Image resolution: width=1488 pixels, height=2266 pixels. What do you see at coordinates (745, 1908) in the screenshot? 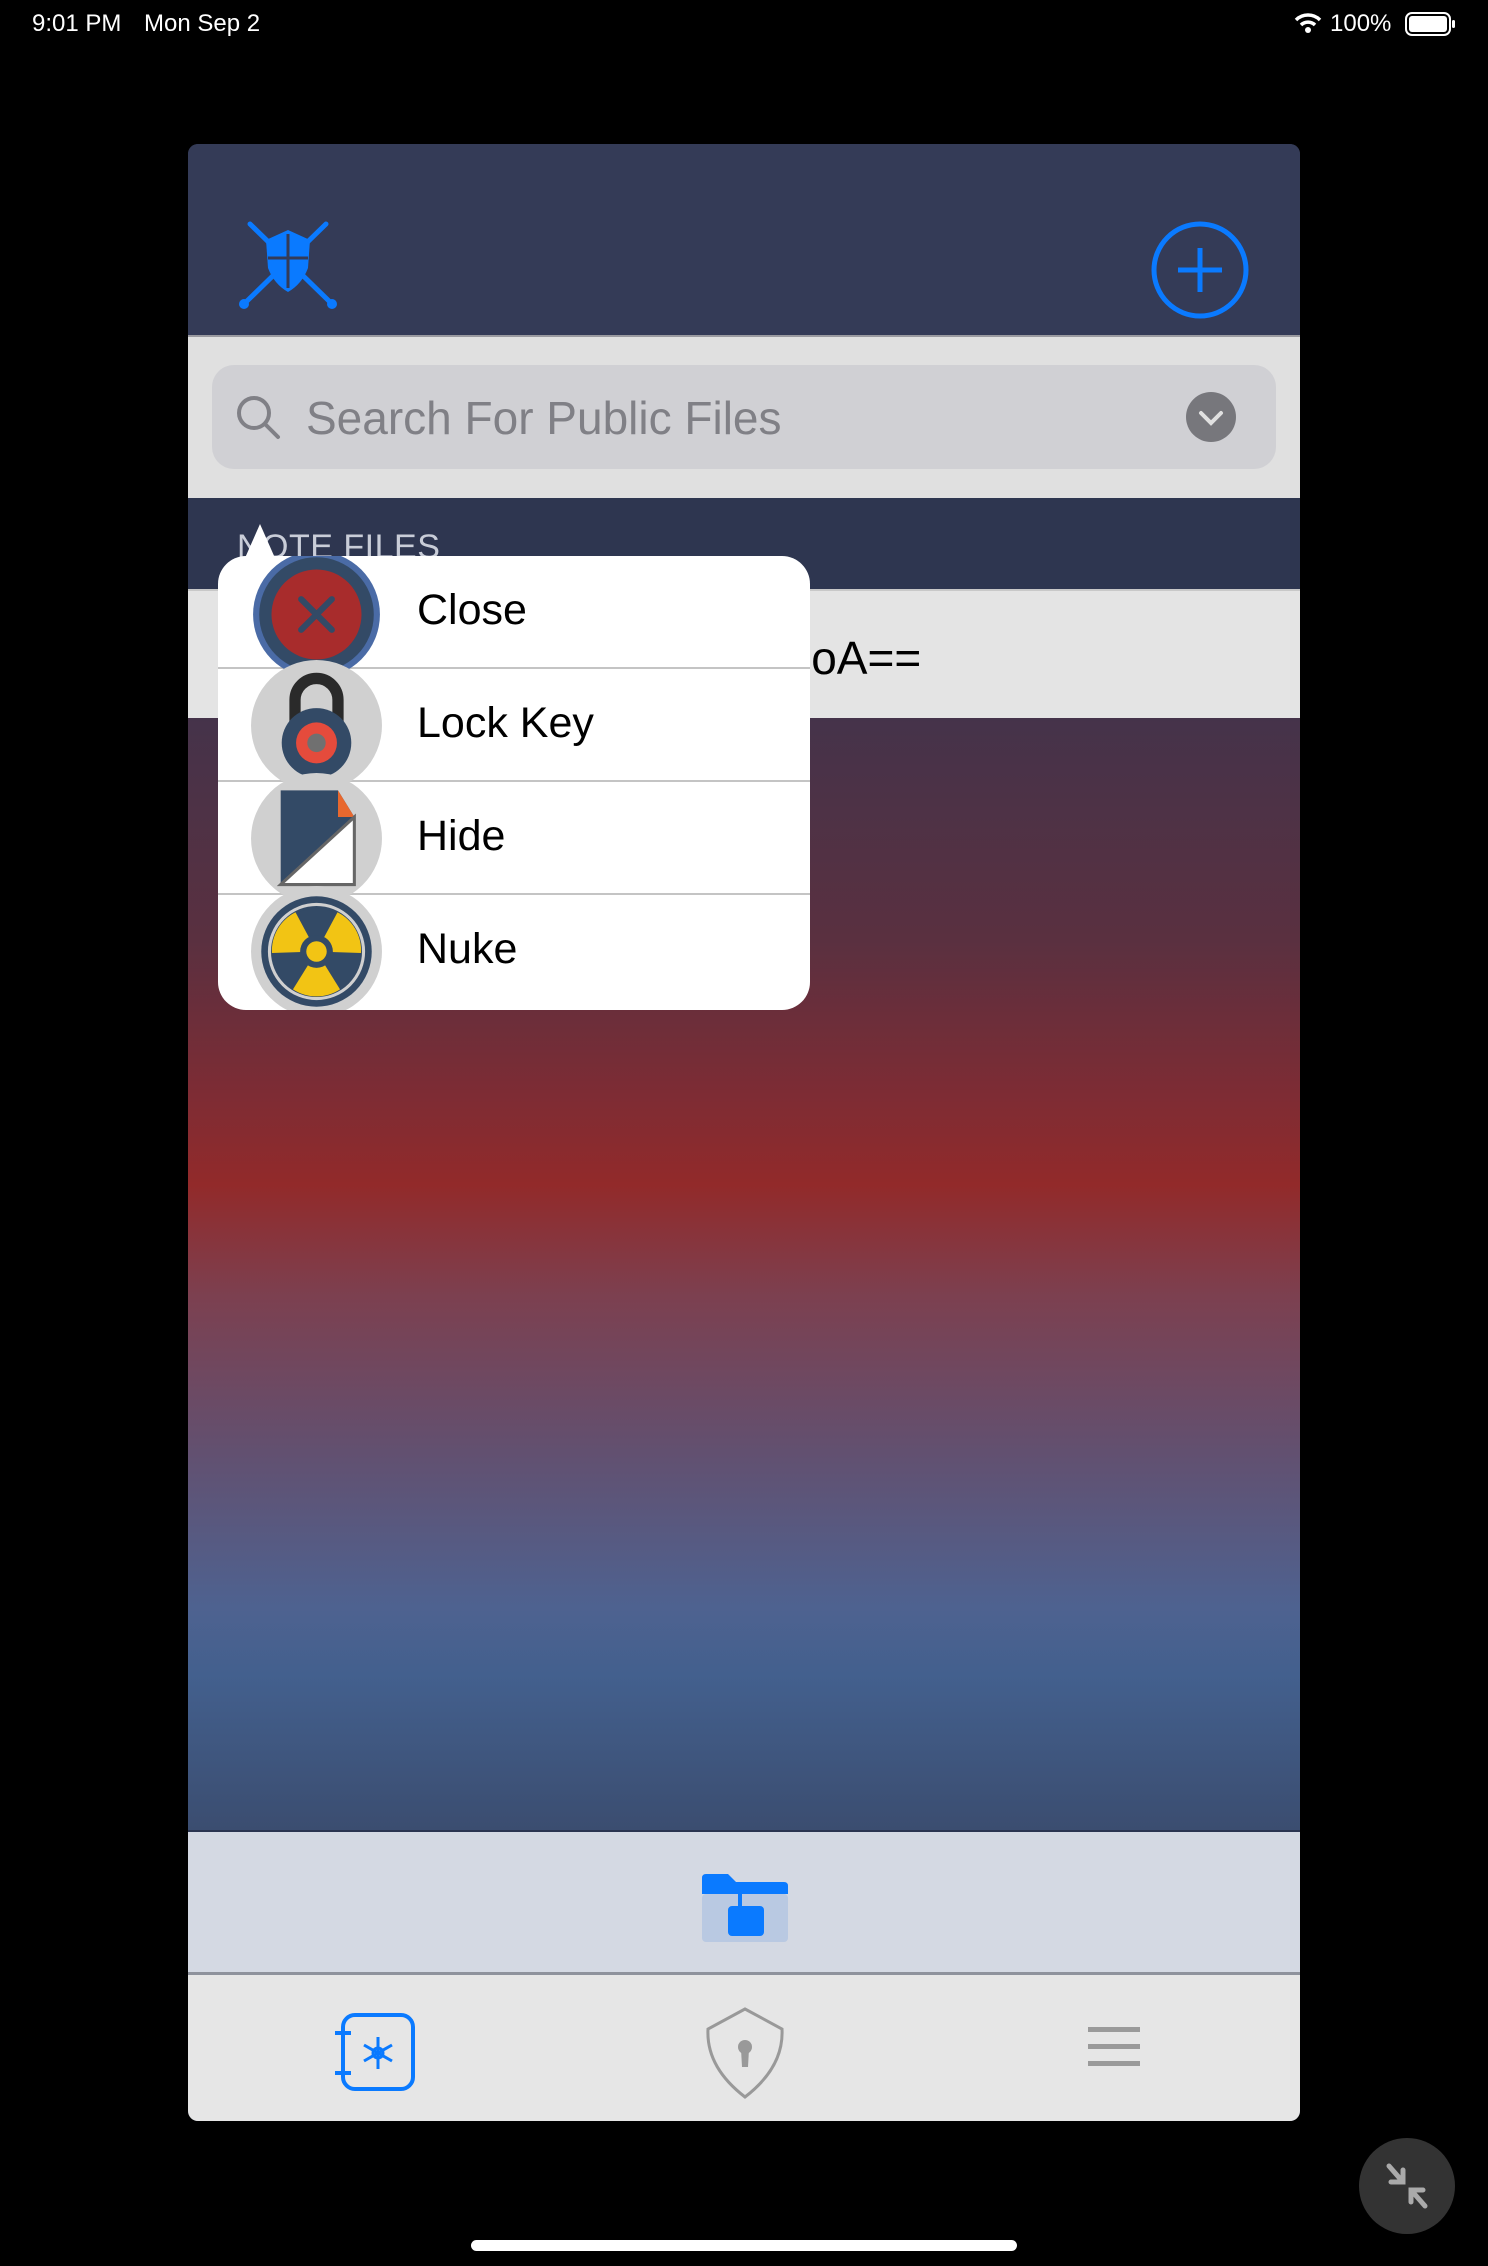
I see `locked-folder-icon` at bounding box center [745, 1908].